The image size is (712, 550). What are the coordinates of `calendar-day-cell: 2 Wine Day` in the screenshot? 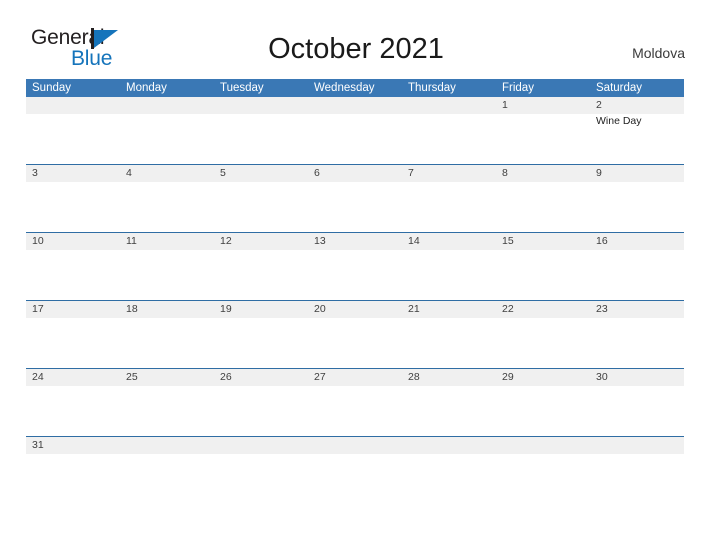 It's located at (637, 131).